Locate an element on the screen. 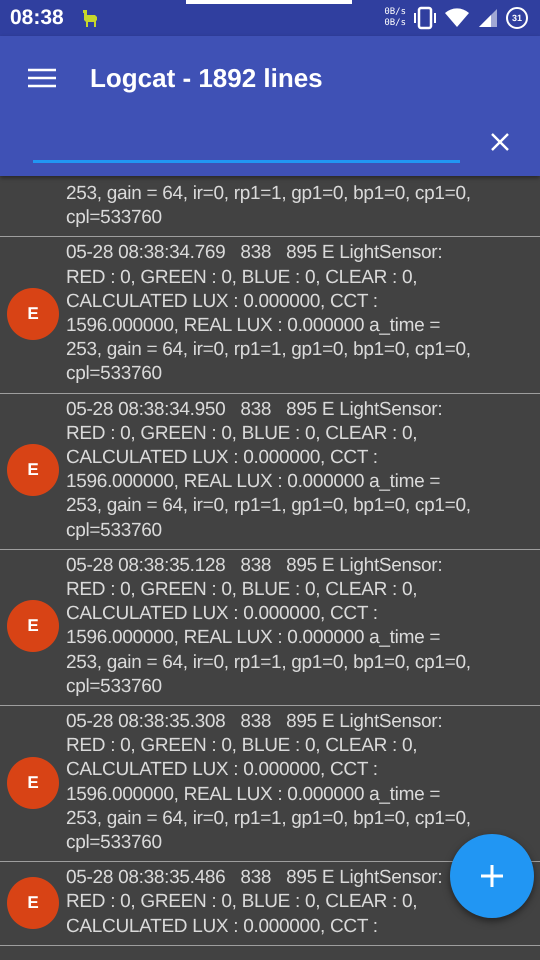 Image resolution: width=540 pixels, height=960 pixels. wifi-icon is located at coordinates (457, 18).